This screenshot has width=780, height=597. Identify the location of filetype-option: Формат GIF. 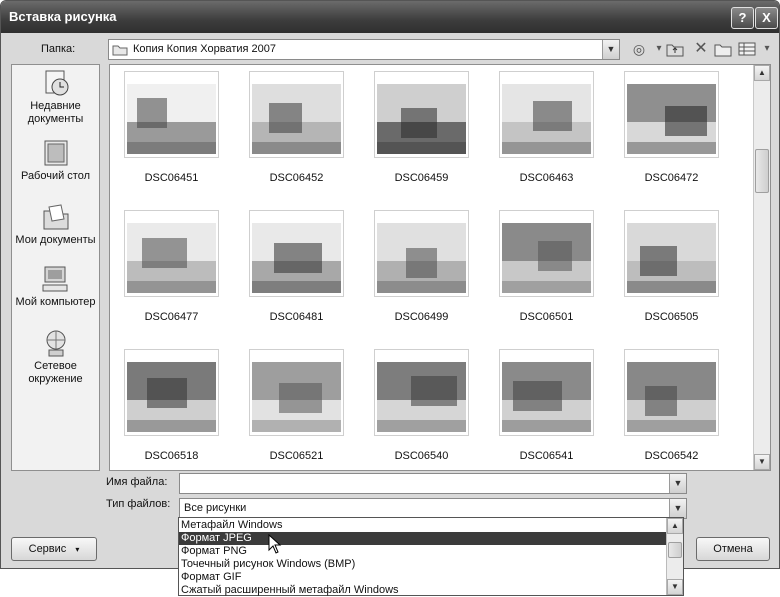
(424, 577).